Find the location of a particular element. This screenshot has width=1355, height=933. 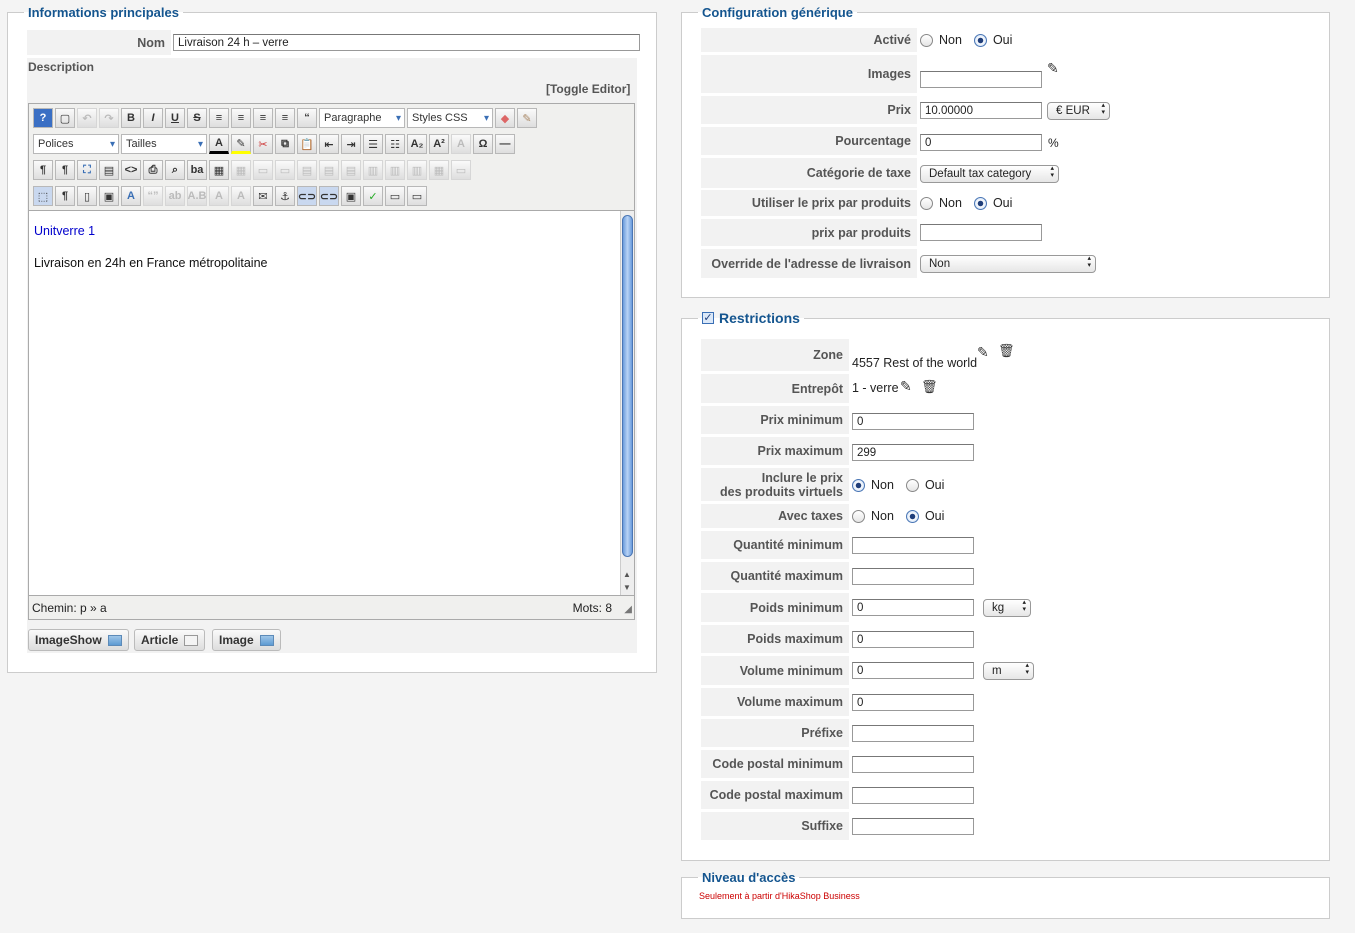

with-taxes-no-radio is located at coordinates (858, 516).